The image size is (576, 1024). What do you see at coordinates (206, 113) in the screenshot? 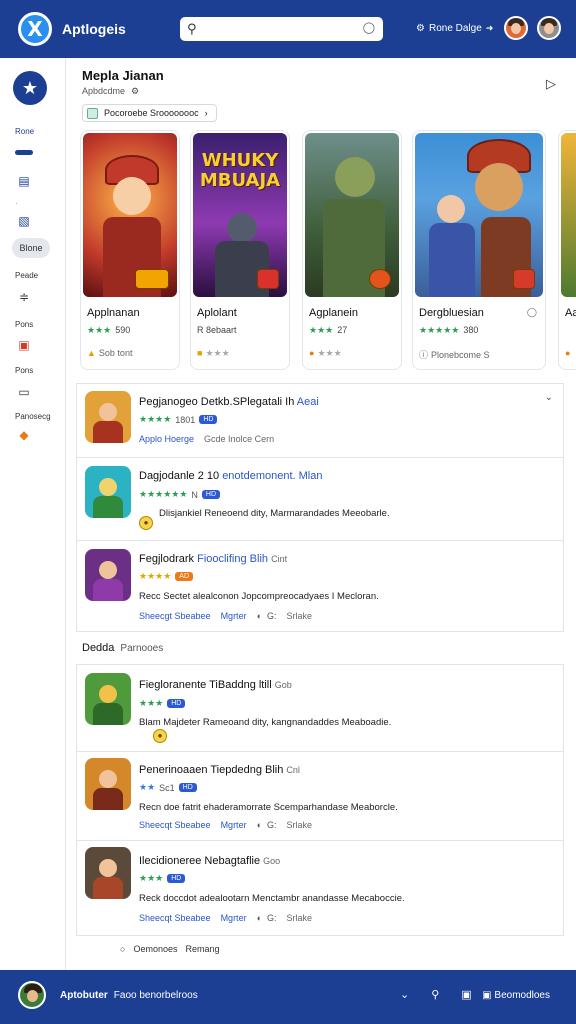
I see `close-icon: ›` at bounding box center [206, 113].